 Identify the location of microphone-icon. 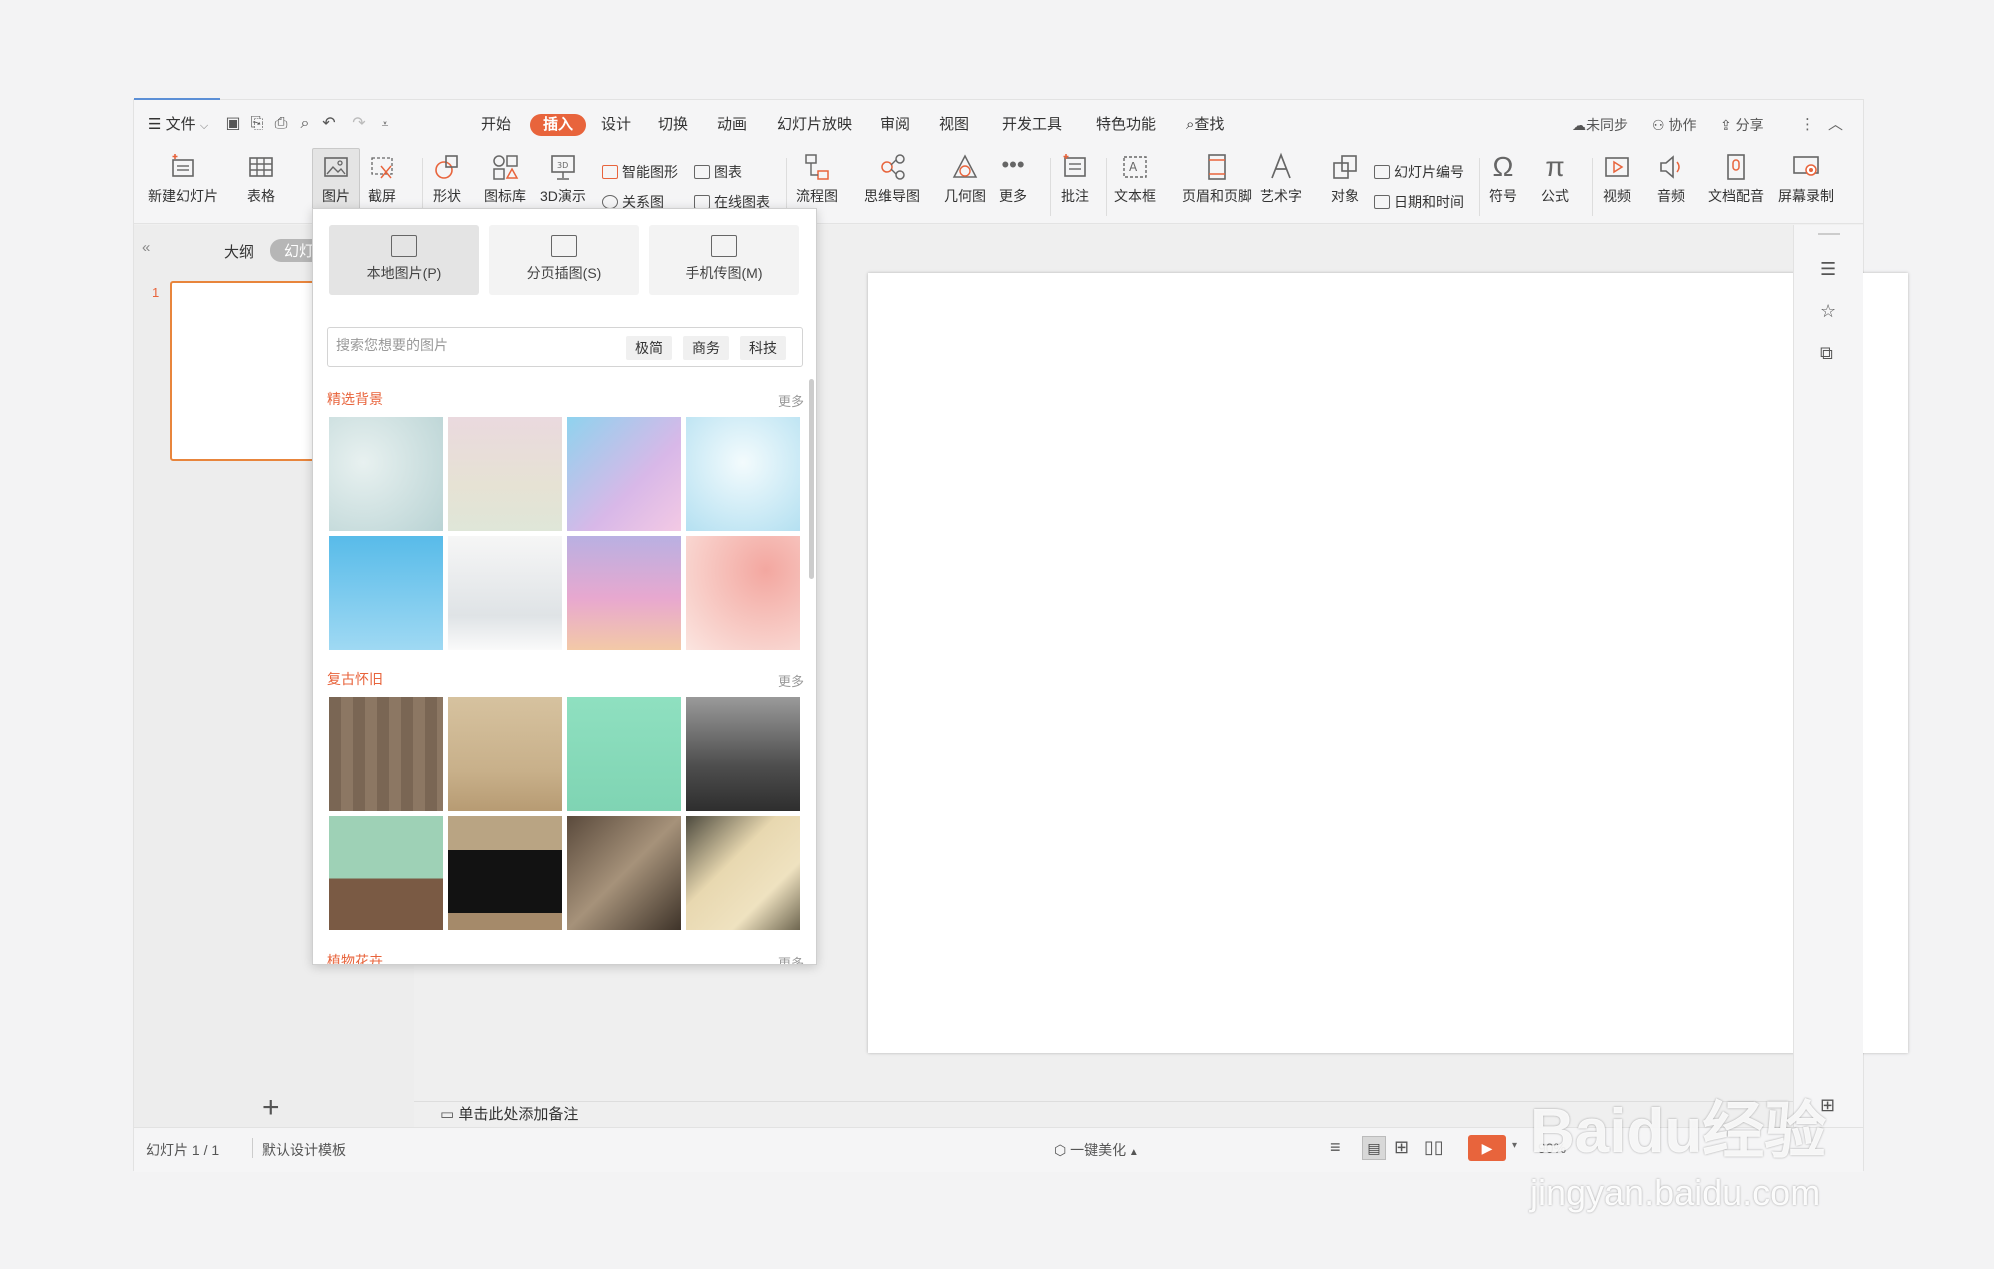
(1736, 167).